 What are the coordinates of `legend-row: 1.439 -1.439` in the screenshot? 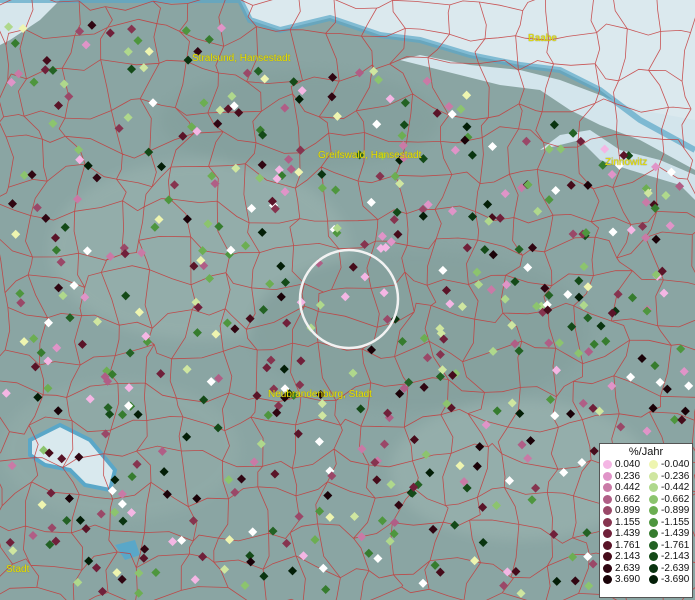 It's located at (646, 534).